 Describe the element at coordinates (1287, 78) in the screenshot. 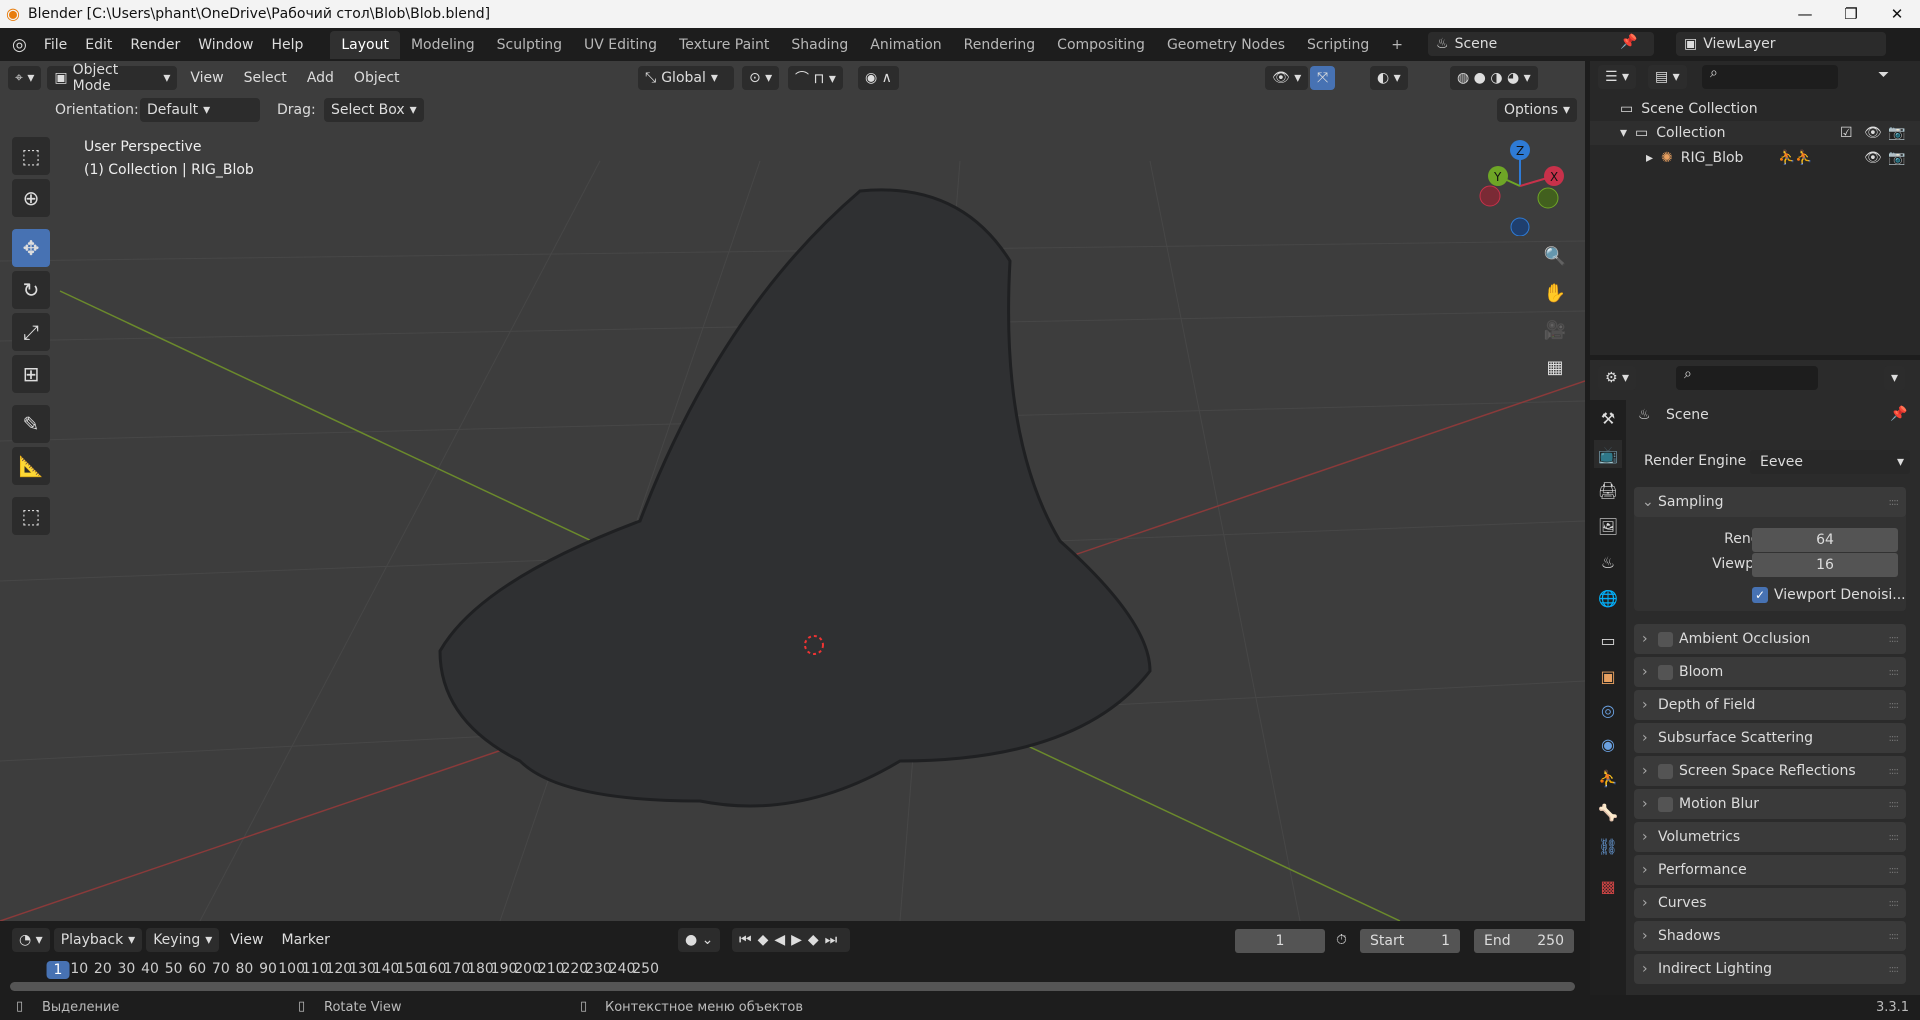

I see `visibility-selector: 👁 ▾` at that location.